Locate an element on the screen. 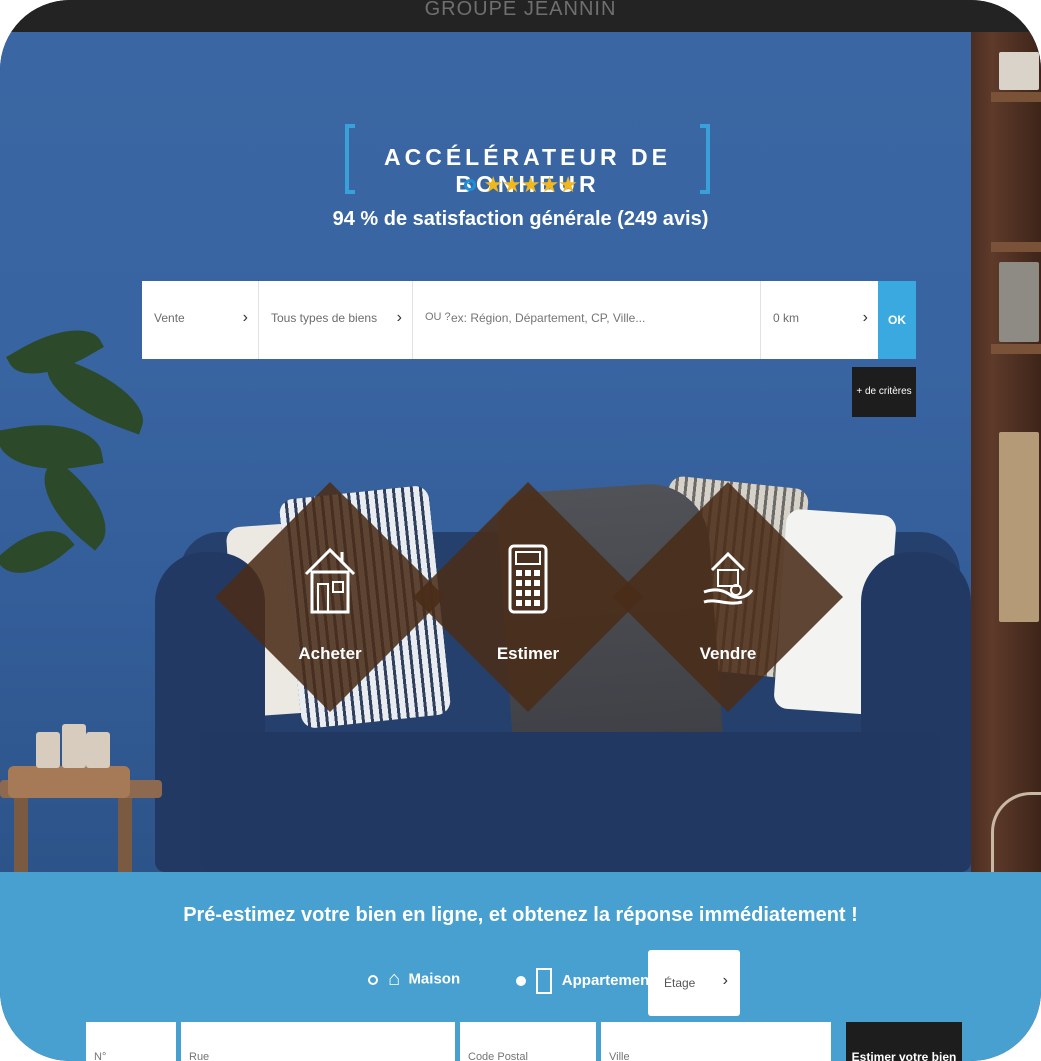  estimate-property-button: Estimer votre bien is located at coordinates (904, 1041).